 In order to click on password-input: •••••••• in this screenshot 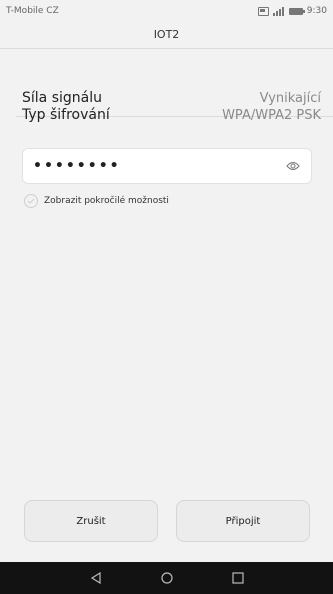, I will do `click(167, 166)`.